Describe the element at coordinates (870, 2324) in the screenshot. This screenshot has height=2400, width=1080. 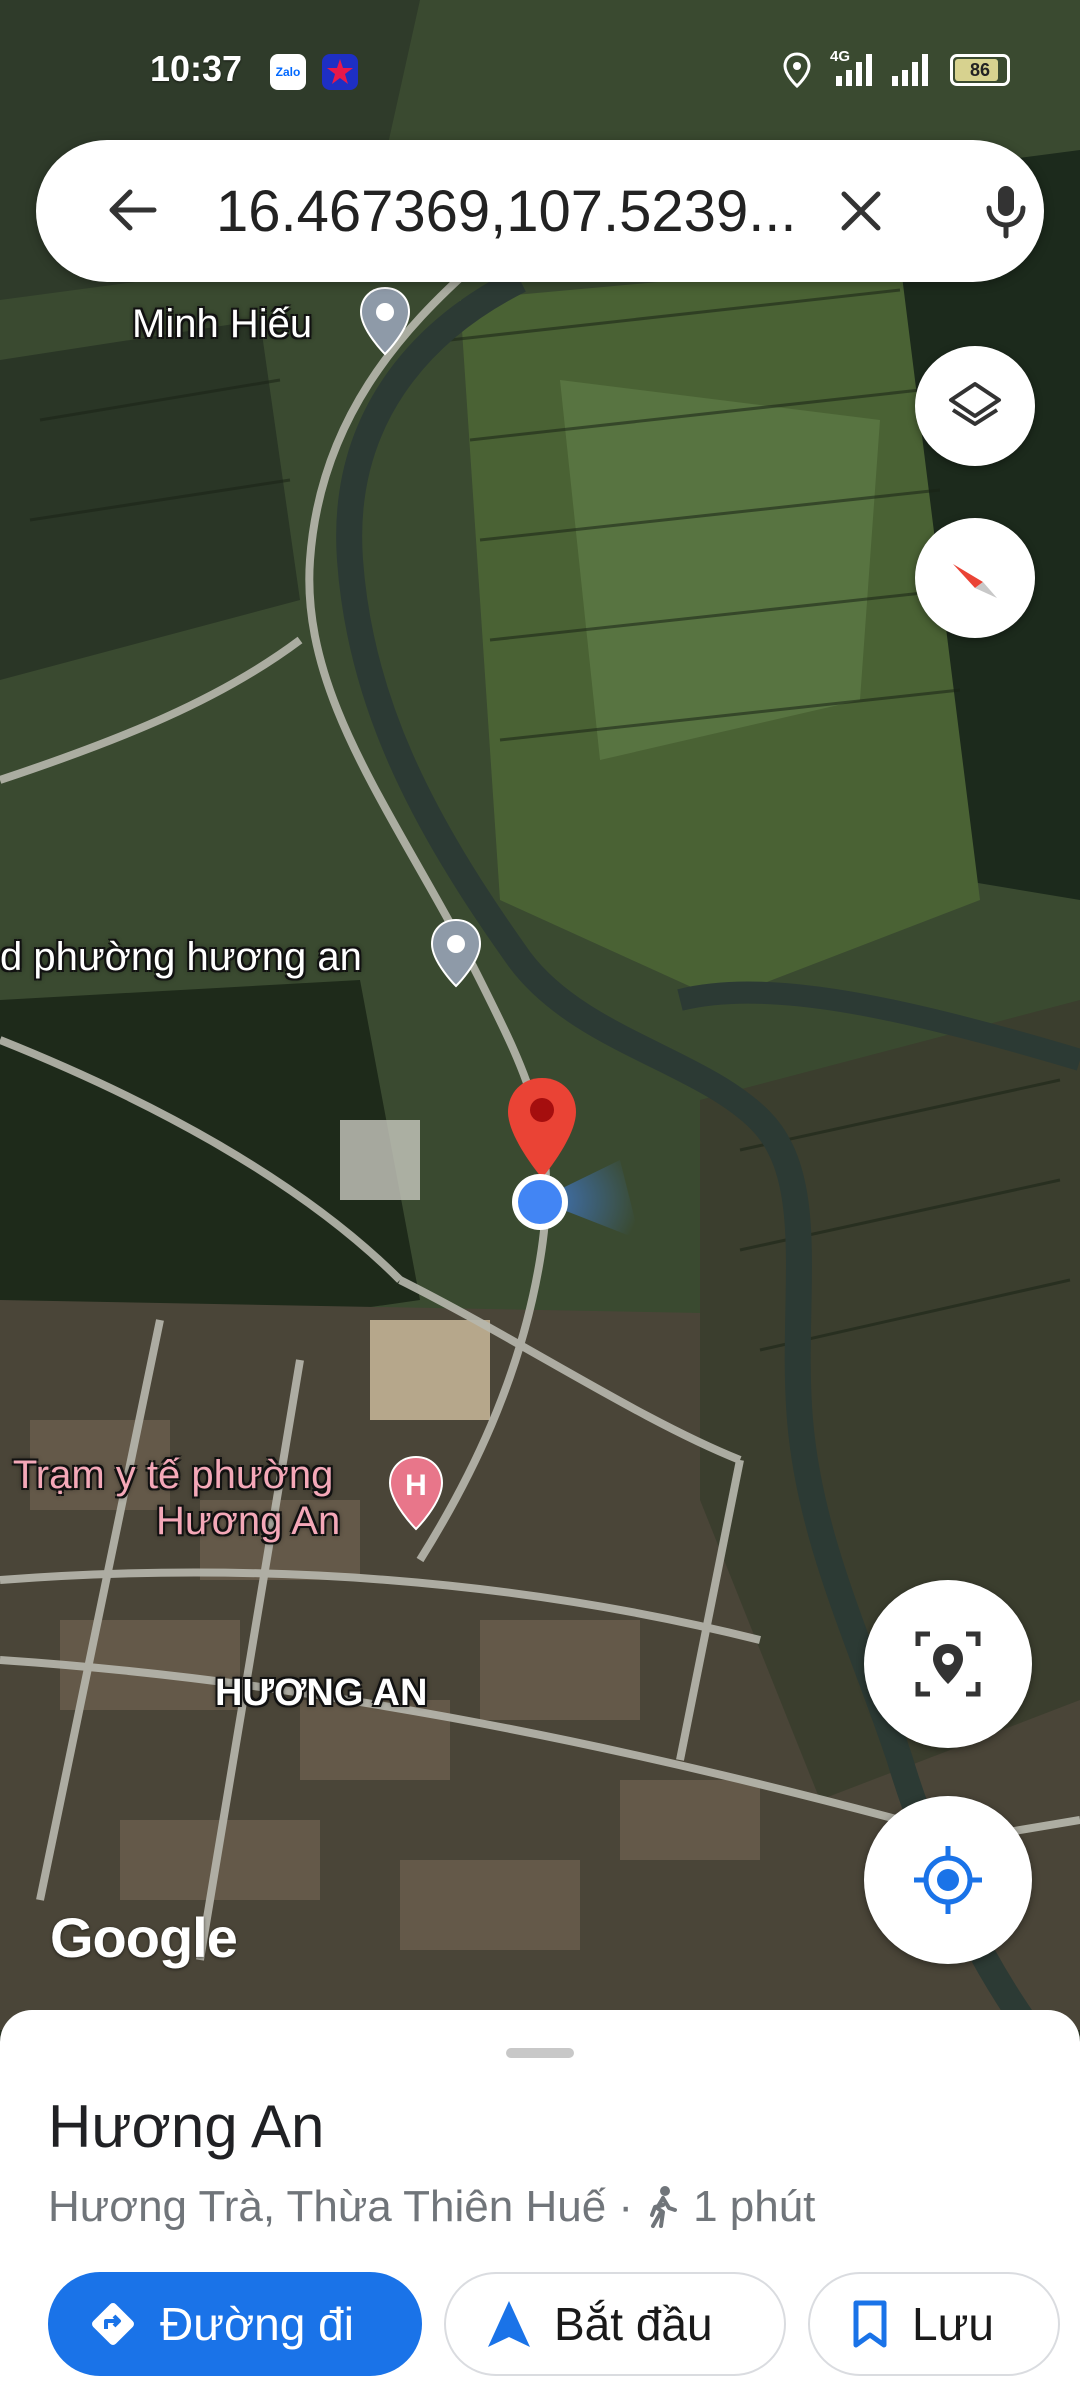
I see `bookmark-icon` at that location.